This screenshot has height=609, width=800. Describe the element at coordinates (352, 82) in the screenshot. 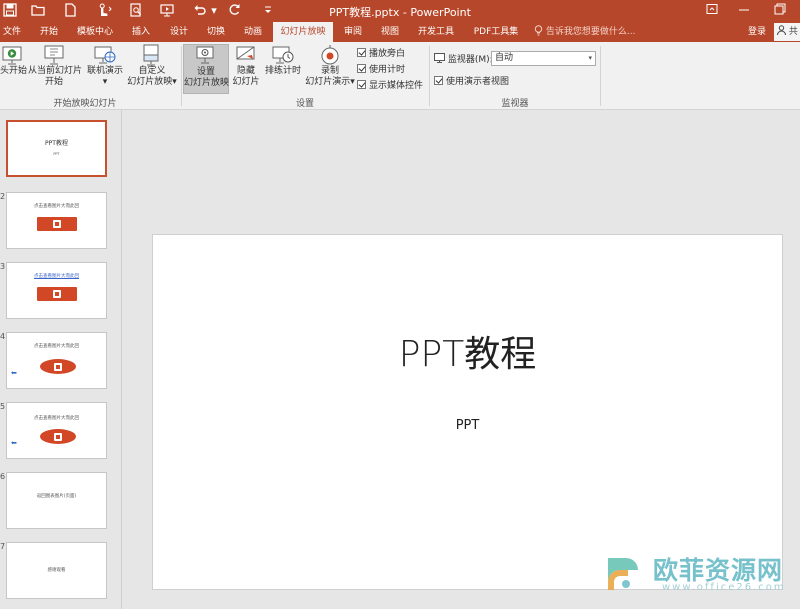

I see `record-dropdown-icon: ▾` at that location.